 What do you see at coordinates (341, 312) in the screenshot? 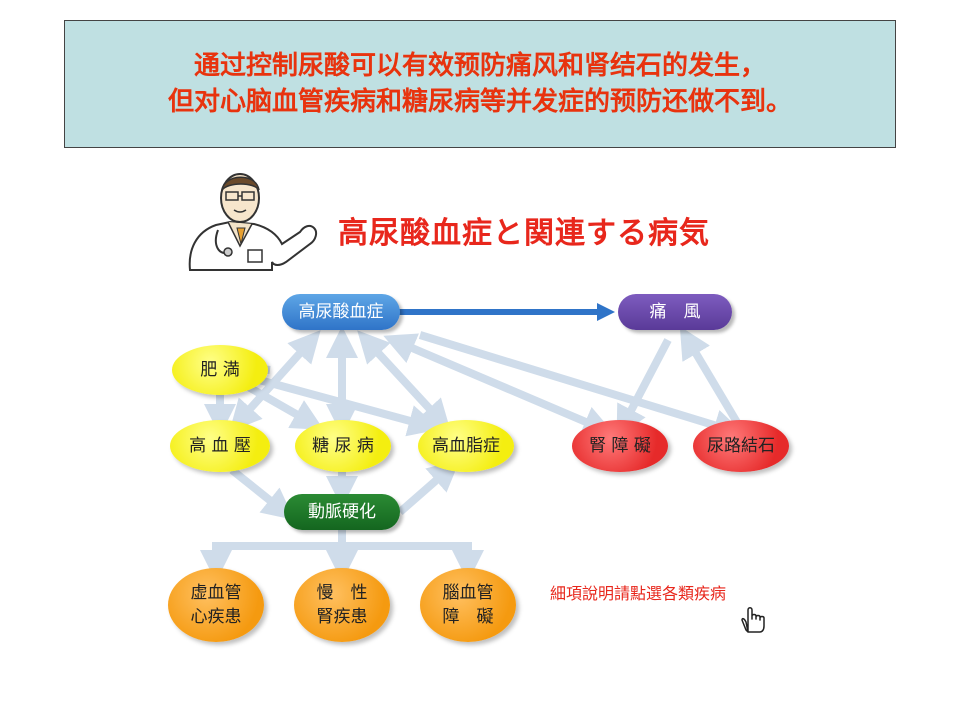
I see `node-hyperuricemia: 高尿酸血症` at bounding box center [341, 312].